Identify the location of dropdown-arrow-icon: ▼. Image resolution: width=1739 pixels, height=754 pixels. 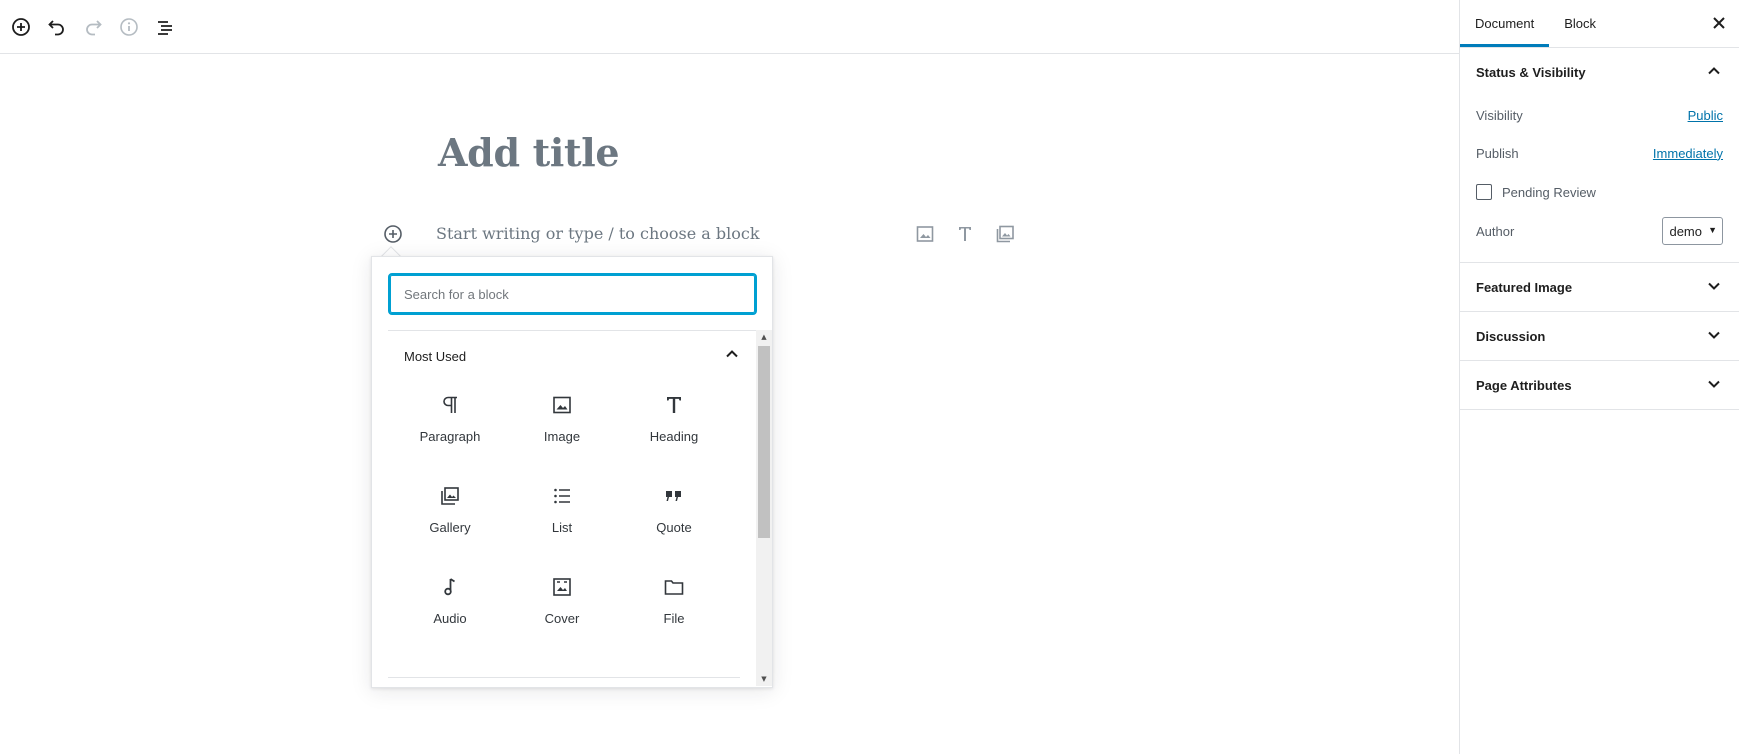
(1712, 230).